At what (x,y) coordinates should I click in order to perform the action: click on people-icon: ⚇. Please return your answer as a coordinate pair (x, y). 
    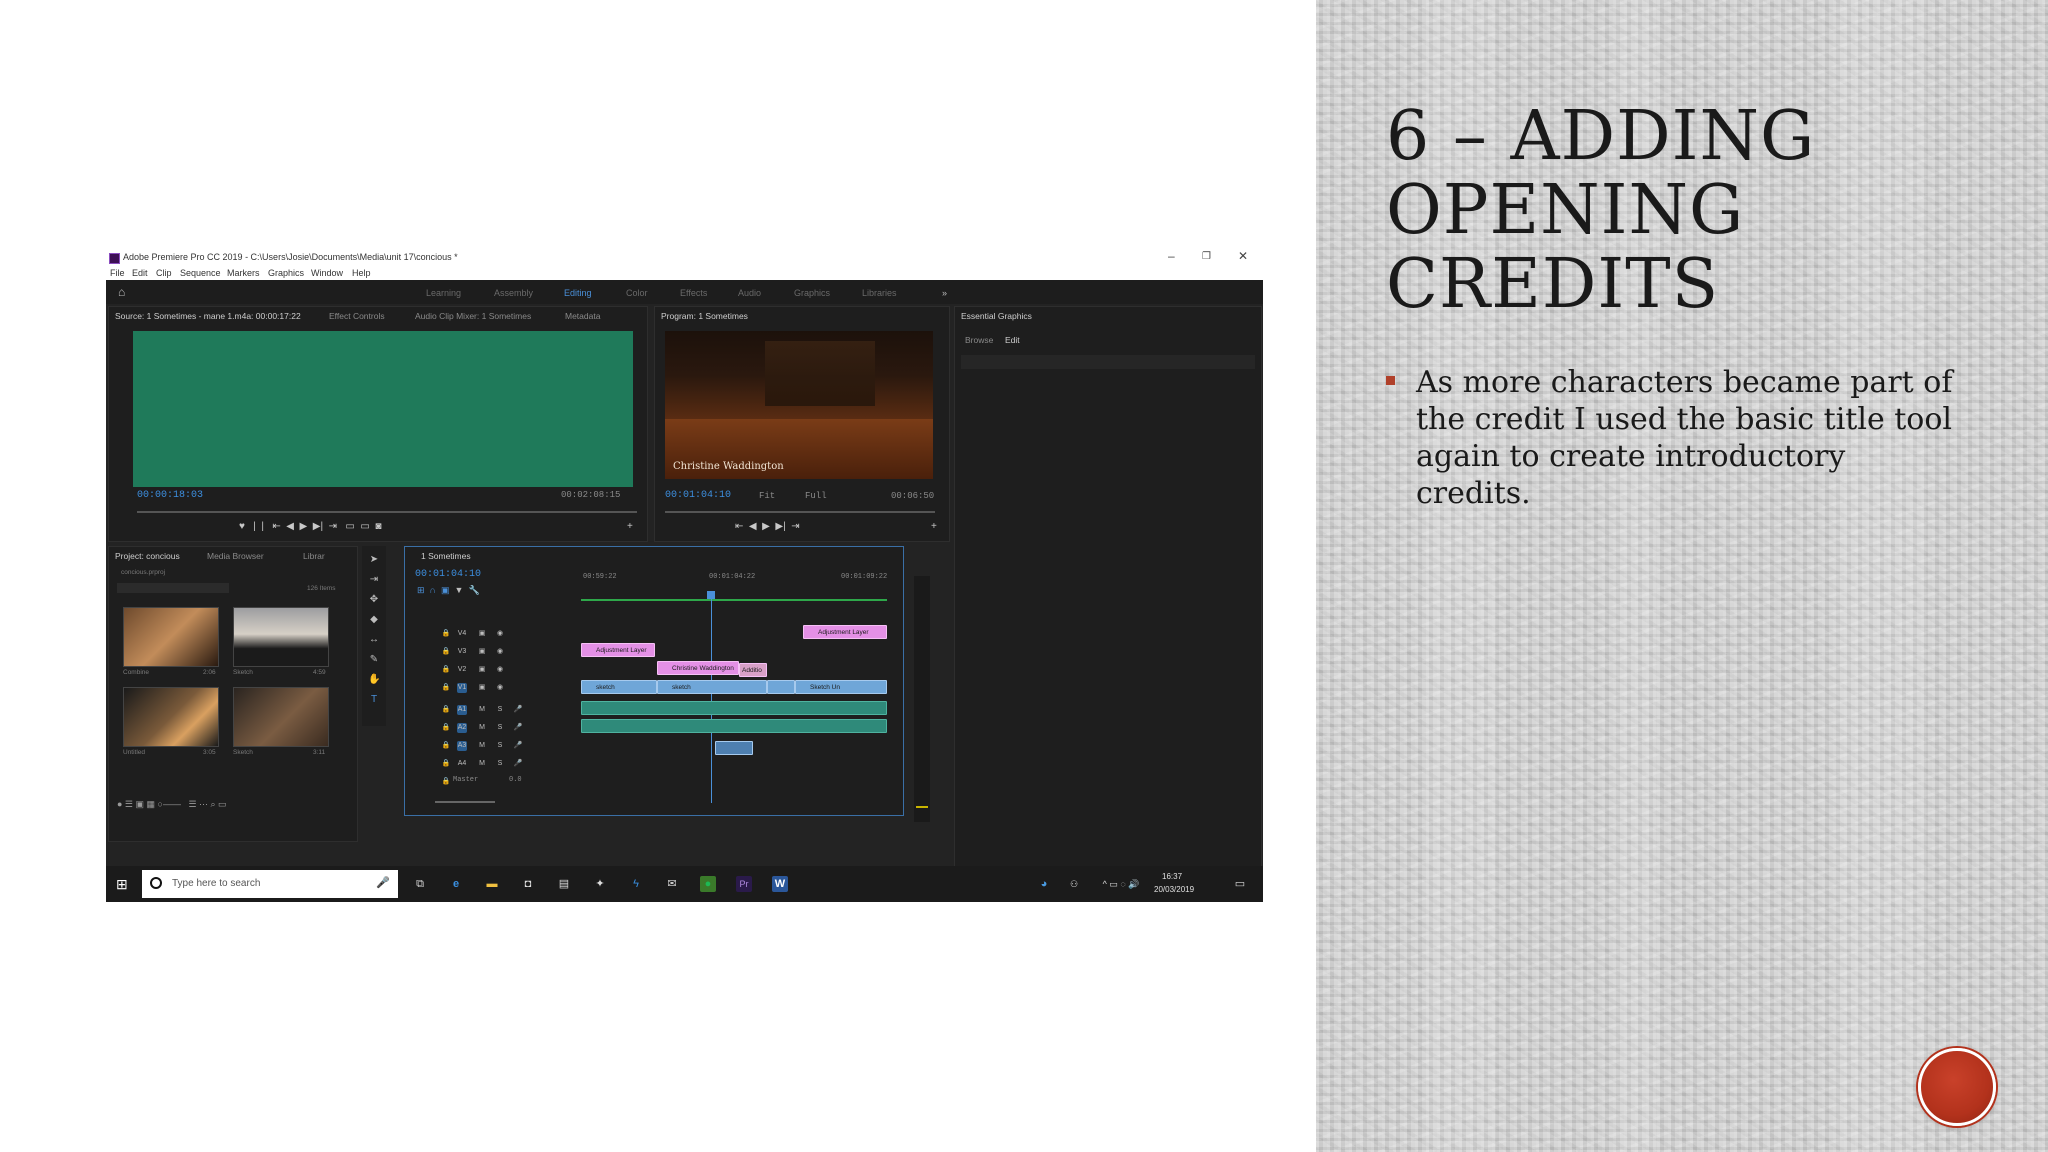
    Looking at the image, I should click on (1074, 884).